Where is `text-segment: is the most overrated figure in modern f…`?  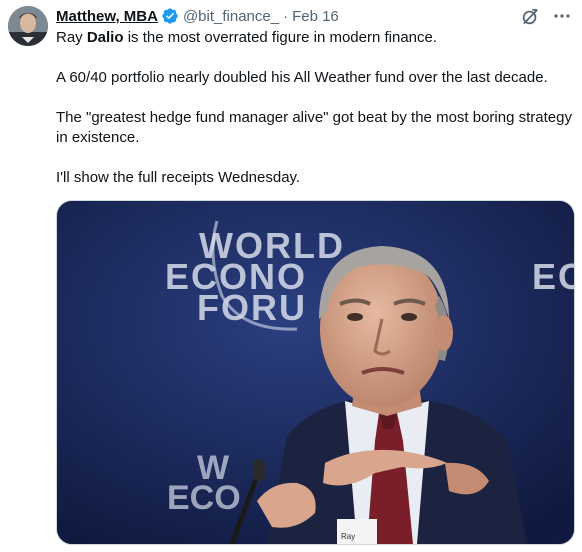
text-segment: is the most overrated figure in modern f… is located at coordinates (280, 37).